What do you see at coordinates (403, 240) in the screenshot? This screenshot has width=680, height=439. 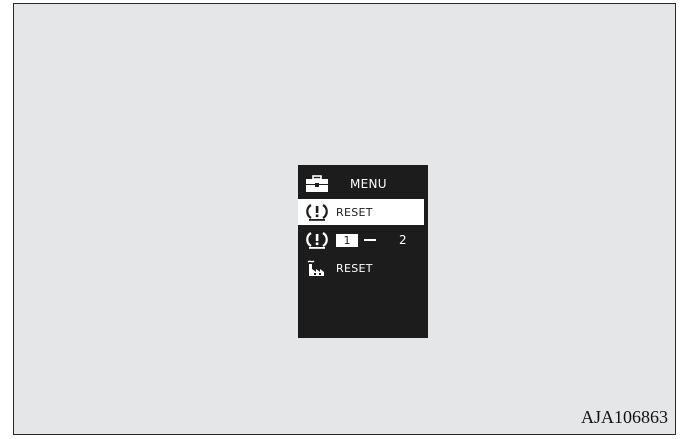 I see `other-value: 2` at bounding box center [403, 240].